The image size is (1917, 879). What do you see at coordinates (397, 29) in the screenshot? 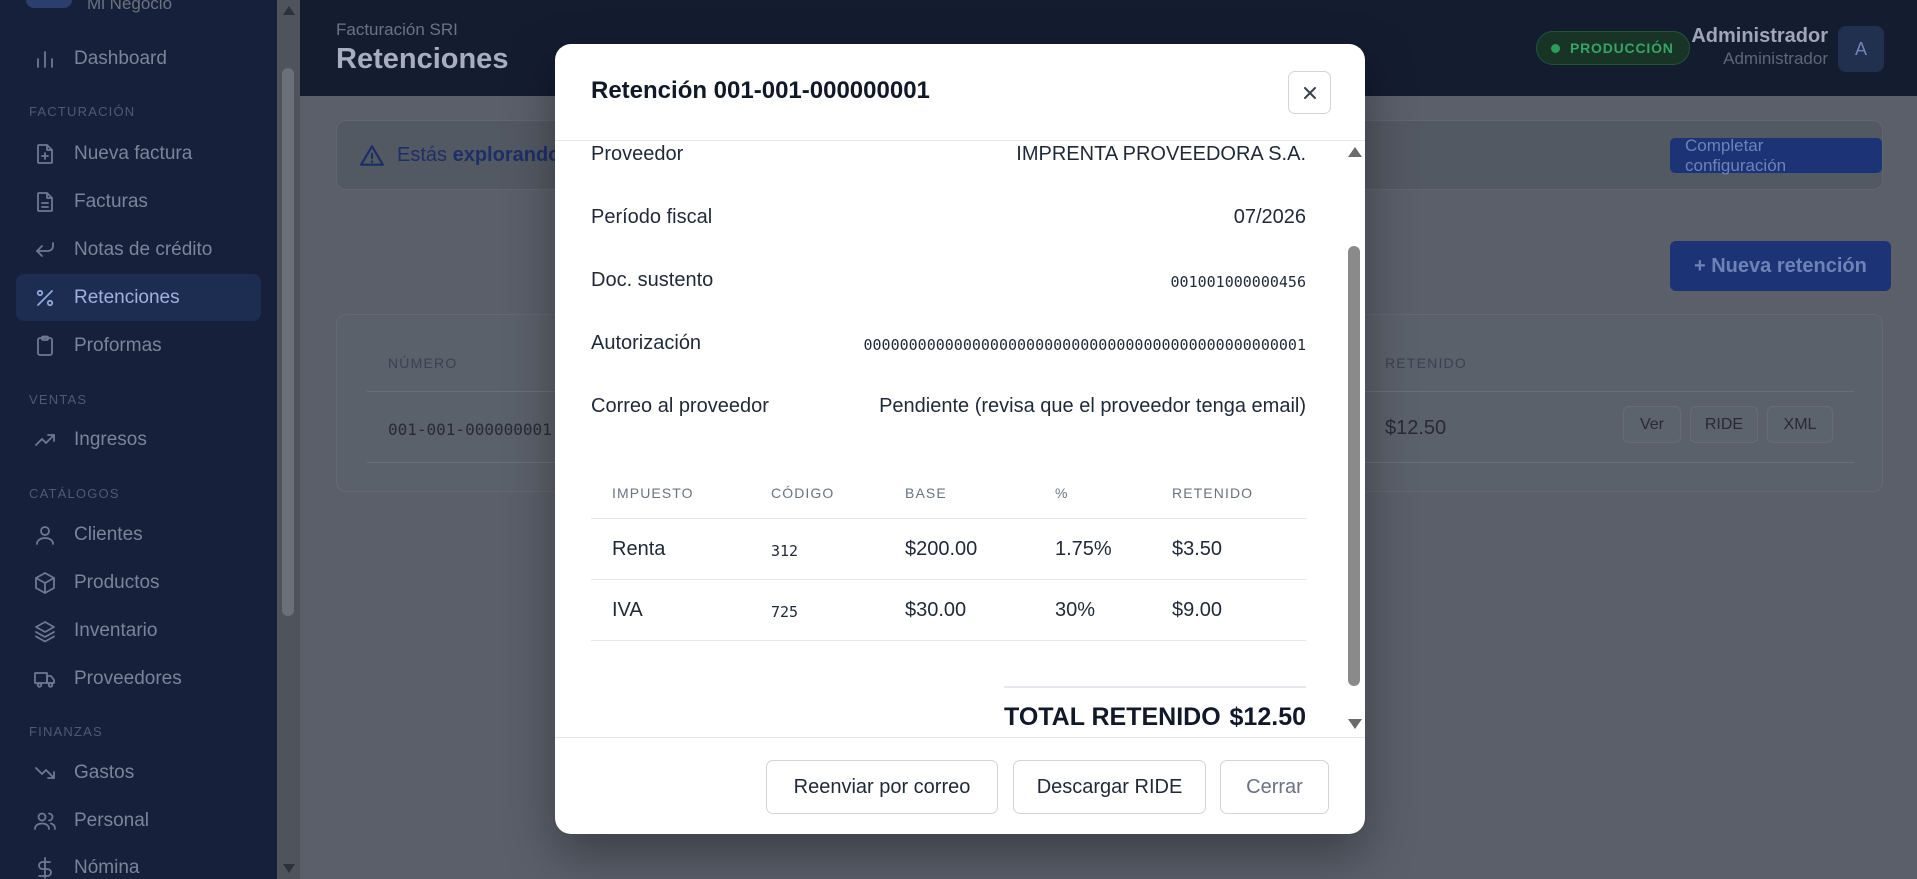
I see `breadcrumb: Facturación SRI` at bounding box center [397, 29].